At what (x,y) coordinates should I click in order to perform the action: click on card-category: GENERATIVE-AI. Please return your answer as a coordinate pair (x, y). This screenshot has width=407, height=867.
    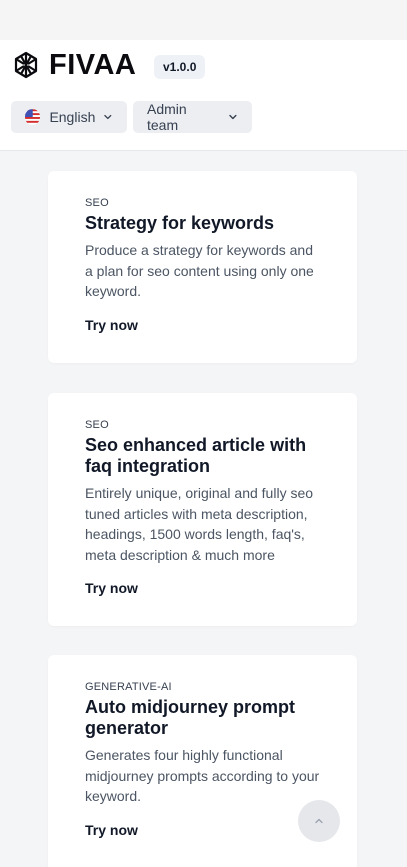
    Looking at the image, I should click on (128, 687).